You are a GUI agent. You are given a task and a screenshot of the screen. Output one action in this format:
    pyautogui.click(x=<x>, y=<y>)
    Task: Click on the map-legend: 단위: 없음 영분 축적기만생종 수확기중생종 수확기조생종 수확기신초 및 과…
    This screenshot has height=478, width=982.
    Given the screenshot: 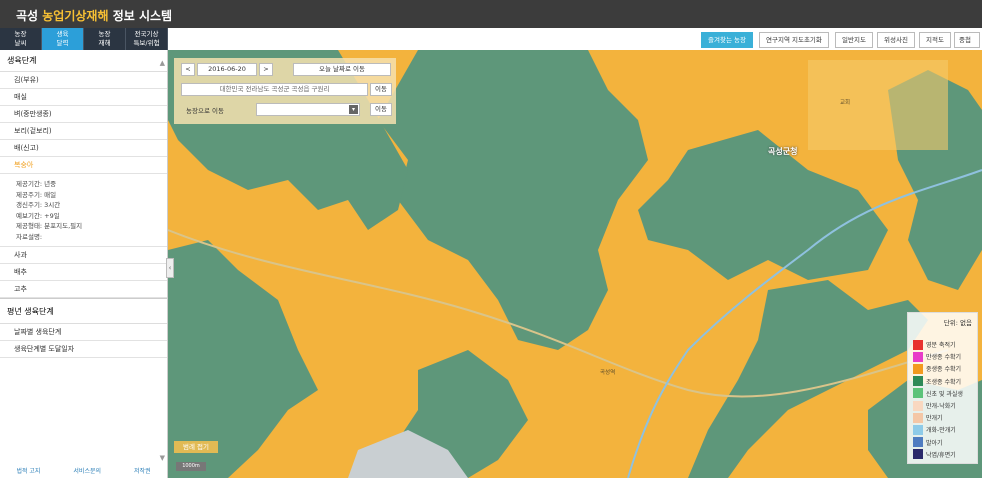 What is the action you would take?
    pyautogui.click(x=942, y=388)
    